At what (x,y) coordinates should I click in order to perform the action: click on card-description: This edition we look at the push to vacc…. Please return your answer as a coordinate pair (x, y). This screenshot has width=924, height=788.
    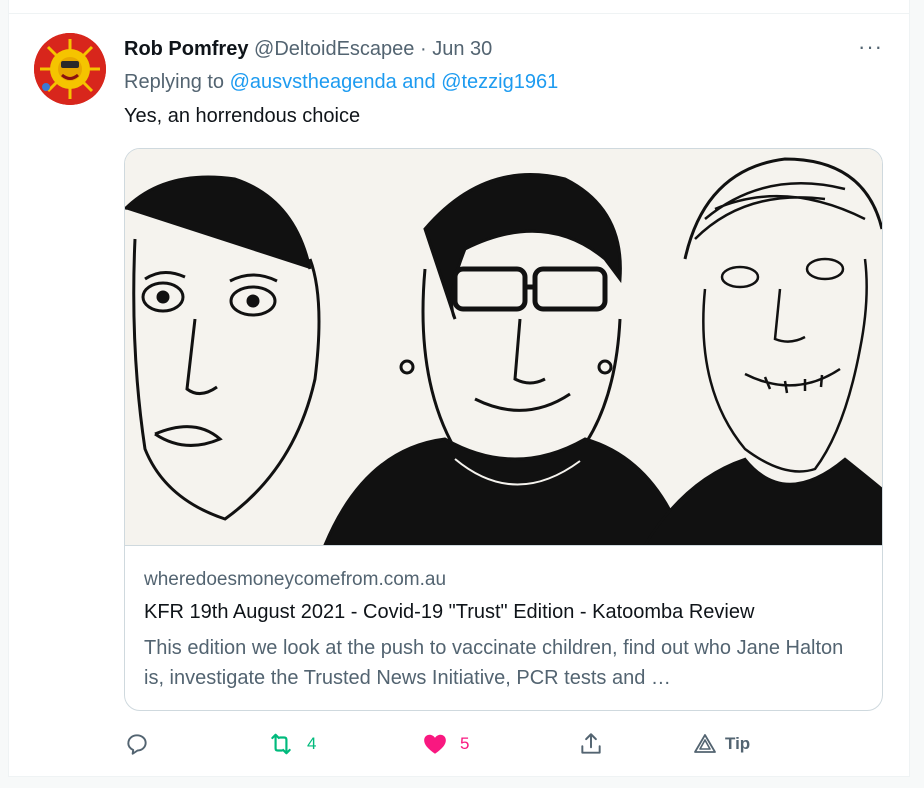
    Looking at the image, I should click on (494, 663).